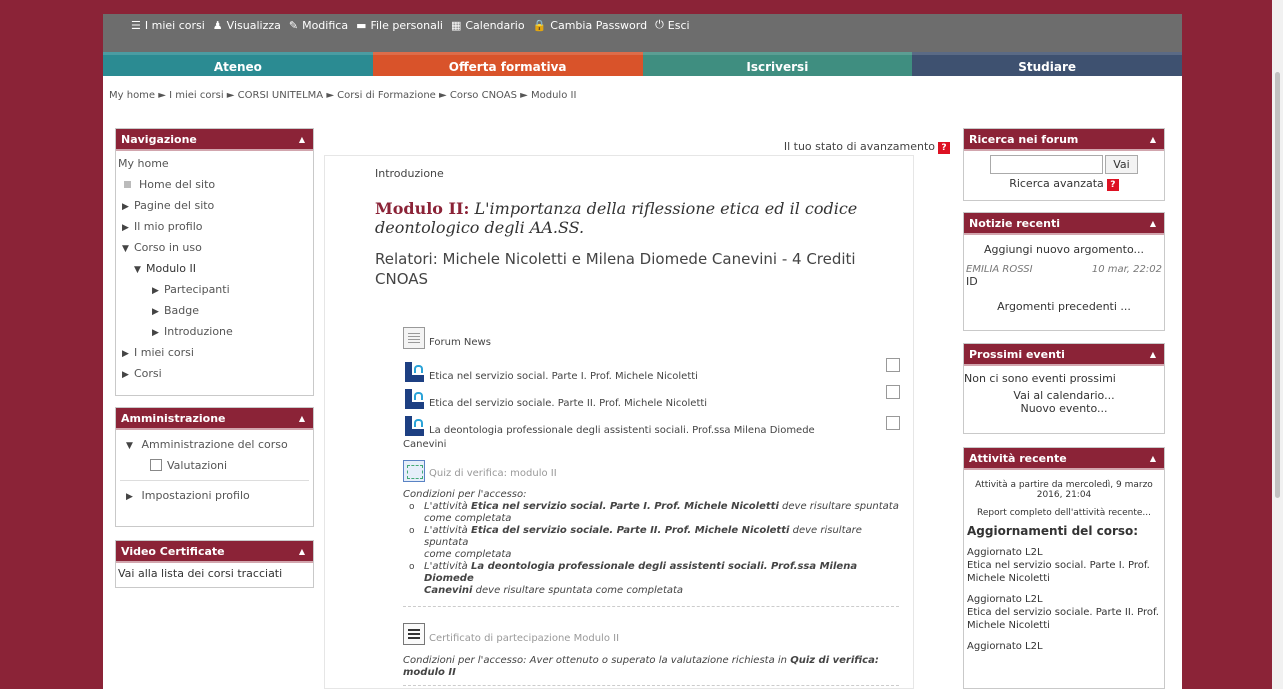  I want to click on forum-search-block: Ricerca nei forum ▲ Vai Ricerca avanzata?, so click(1064, 164).